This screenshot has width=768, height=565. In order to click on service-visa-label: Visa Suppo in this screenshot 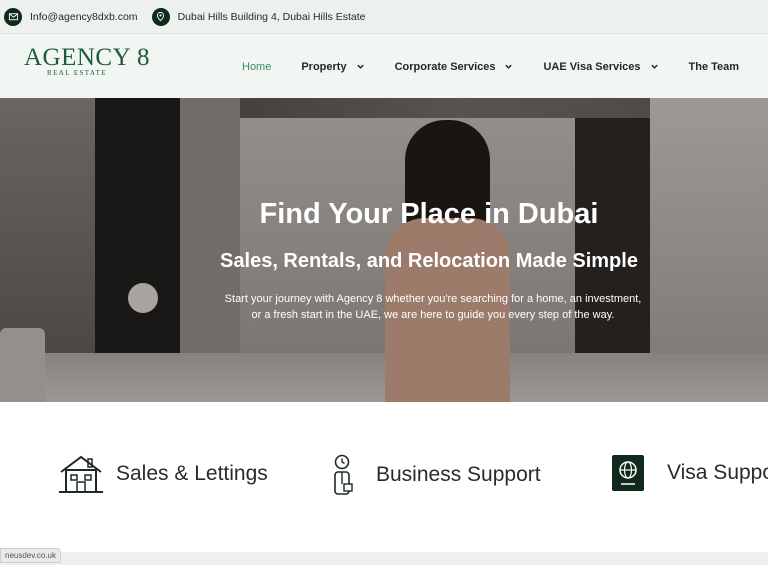, I will do `click(717, 472)`.